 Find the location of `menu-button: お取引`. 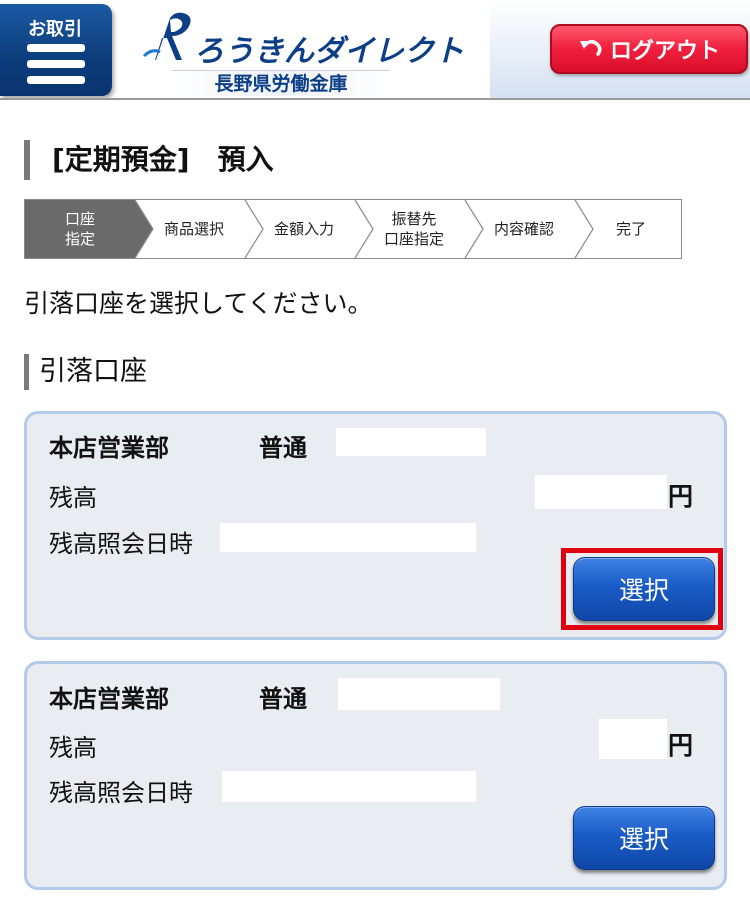

menu-button: お取引 is located at coordinates (56, 50).